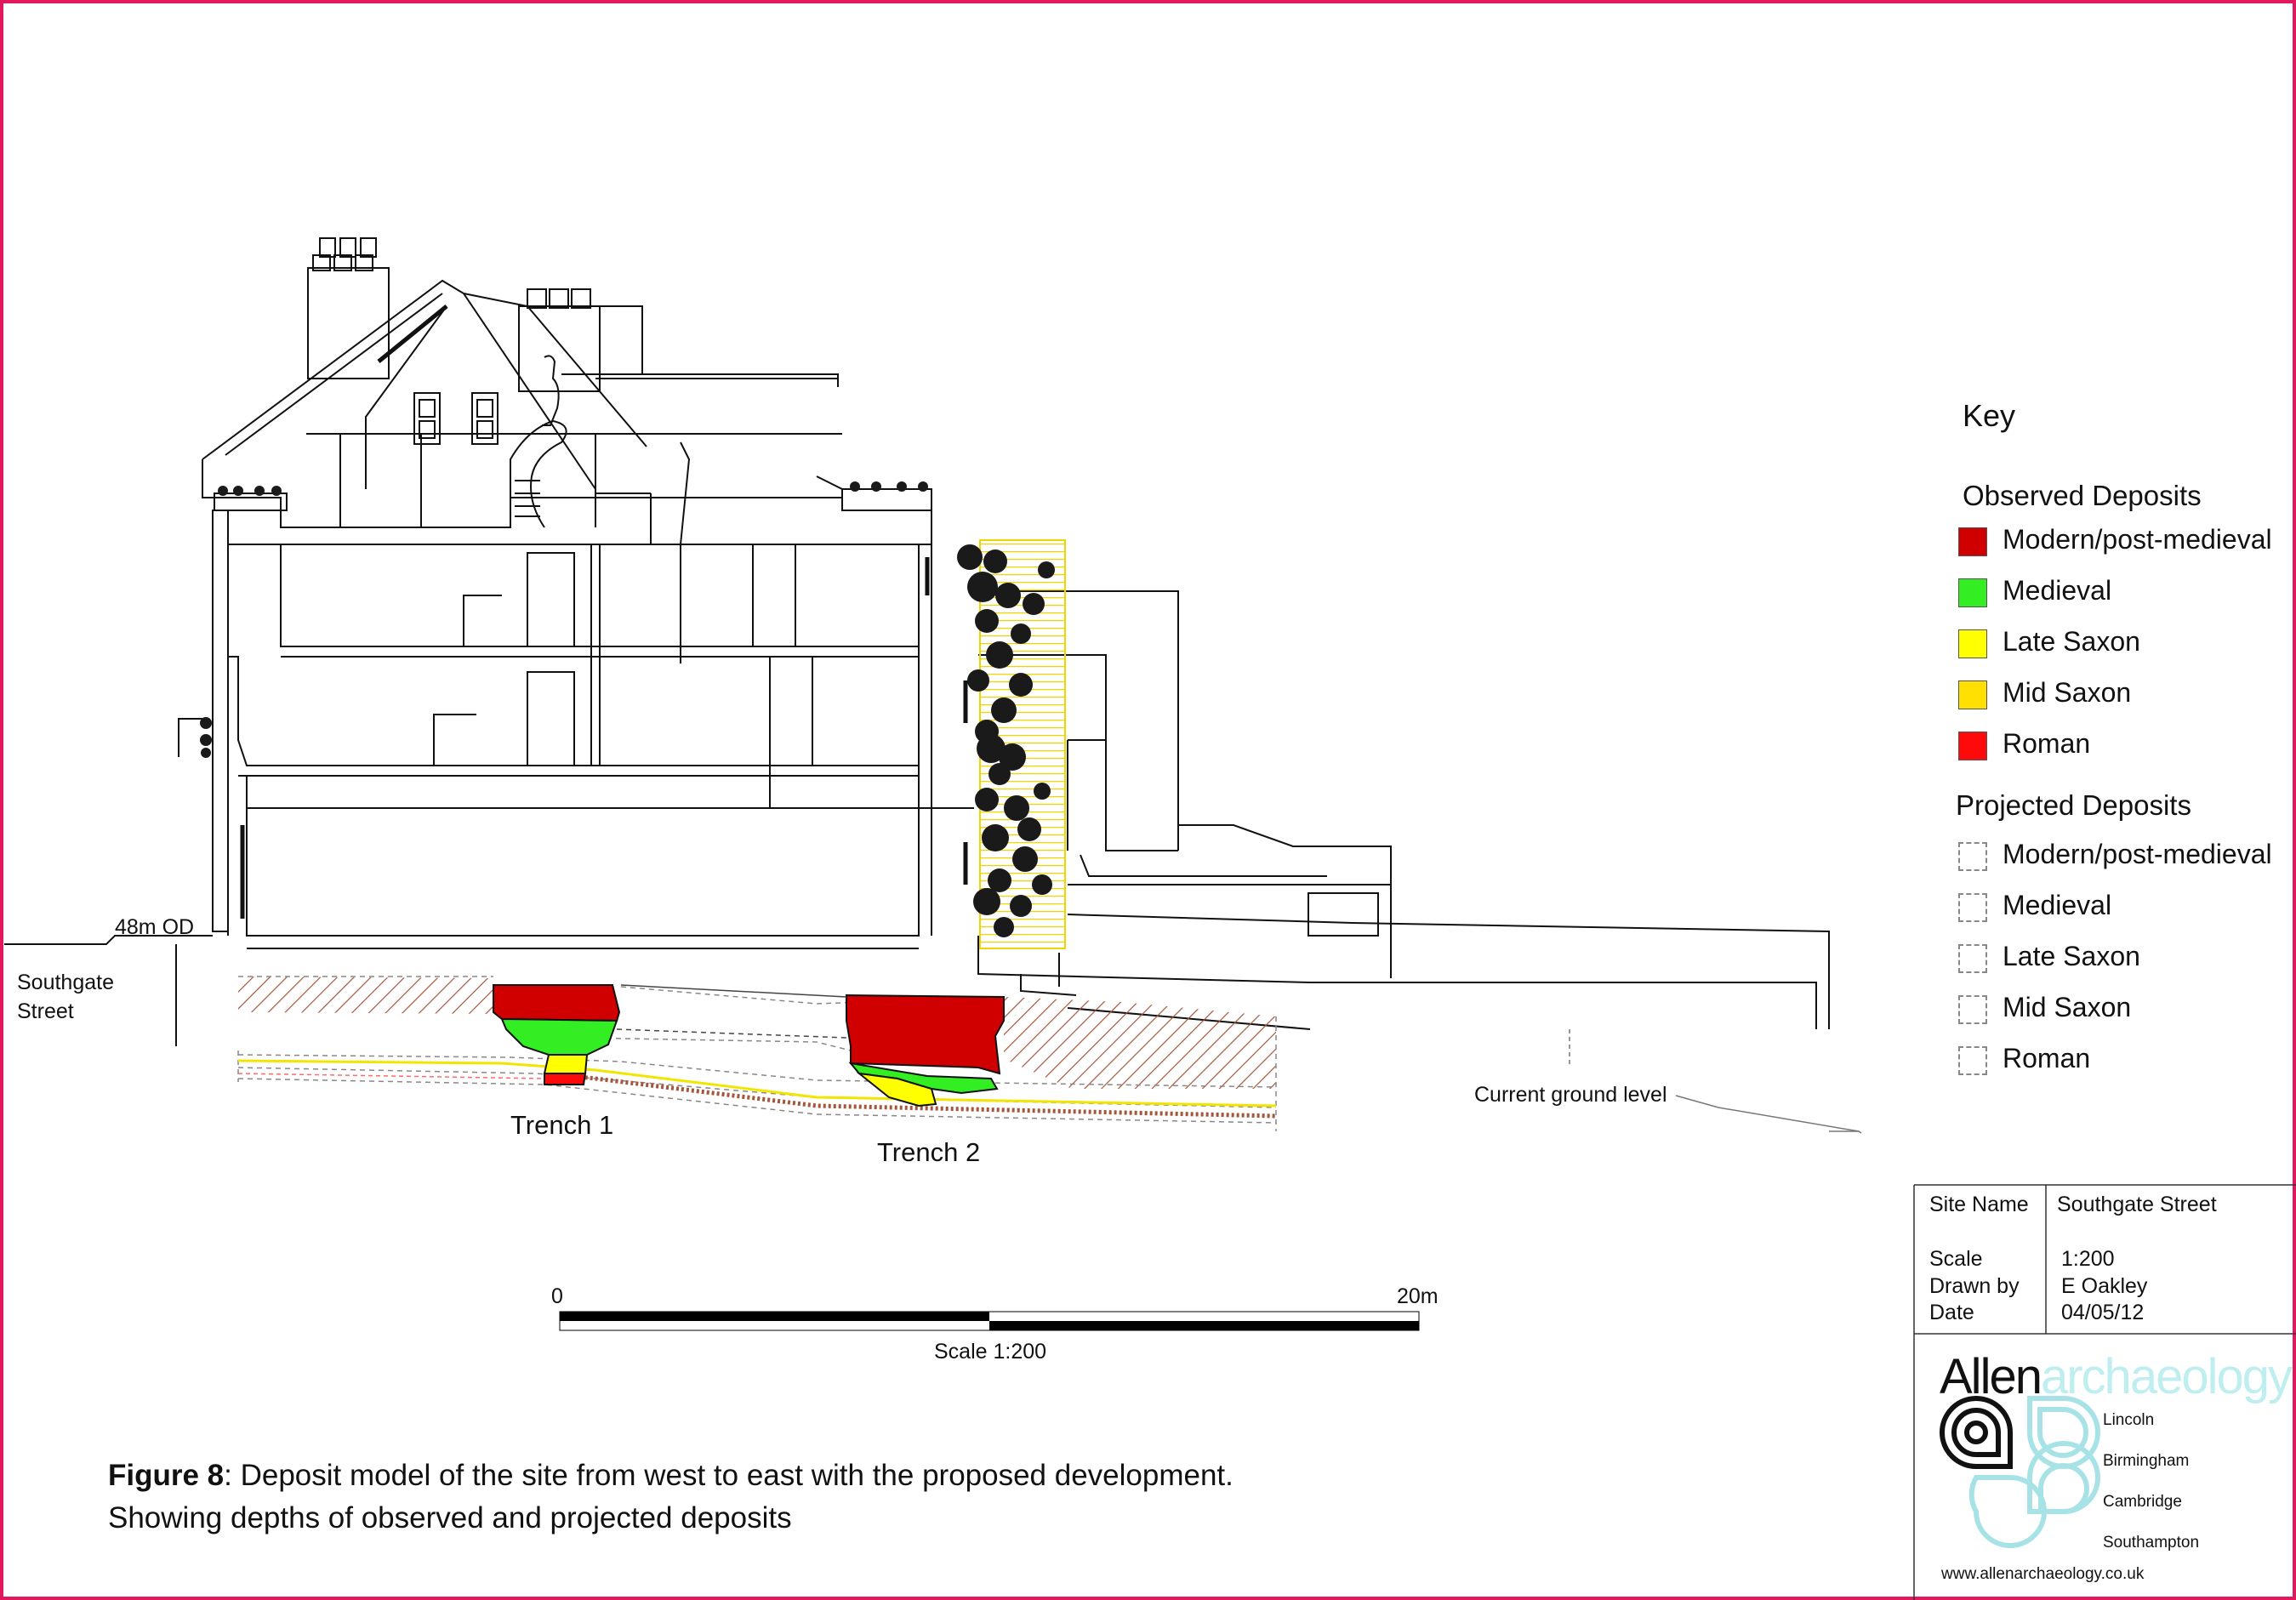 Image resolution: width=2296 pixels, height=1600 pixels. What do you see at coordinates (633, 715) in the screenshot?
I see `planted-screen` at bounding box center [633, 715].